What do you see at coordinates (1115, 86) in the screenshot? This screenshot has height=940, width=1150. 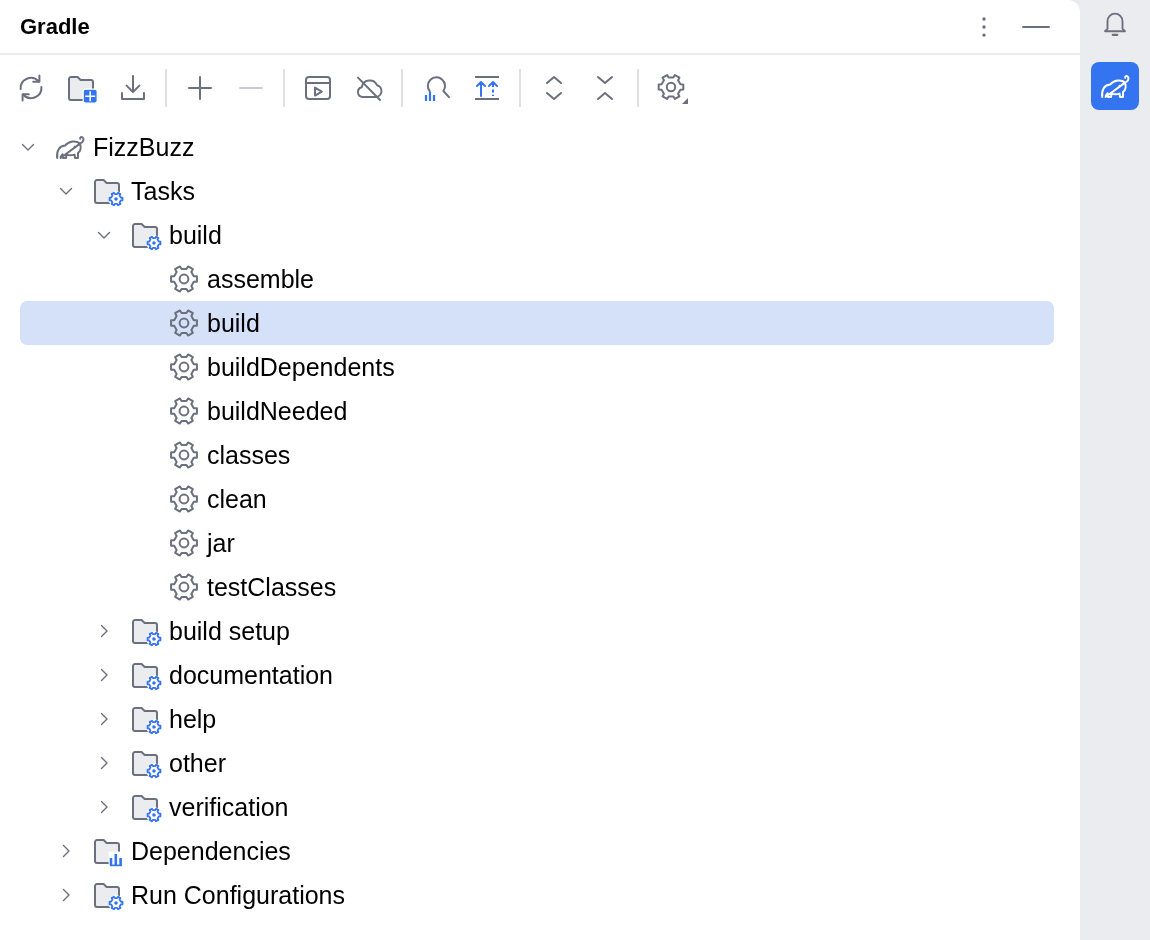 I see `tool-window-button` at bounding box center [1115, 86].